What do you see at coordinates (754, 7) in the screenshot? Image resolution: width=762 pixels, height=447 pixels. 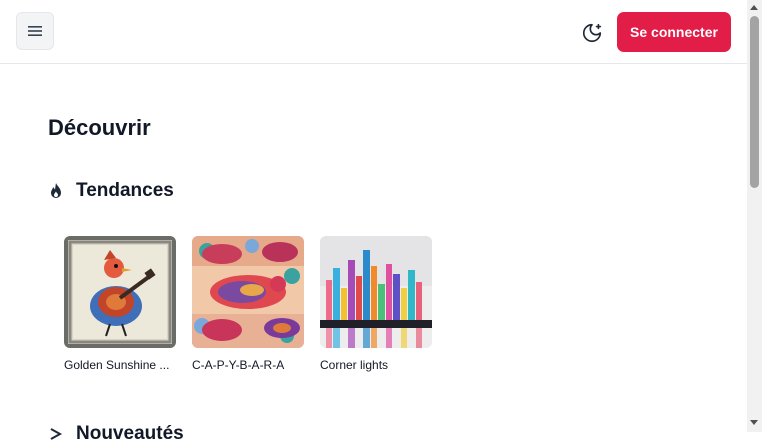 I see `scroll-up-arrow-icon` at bounding box center [754, 7].